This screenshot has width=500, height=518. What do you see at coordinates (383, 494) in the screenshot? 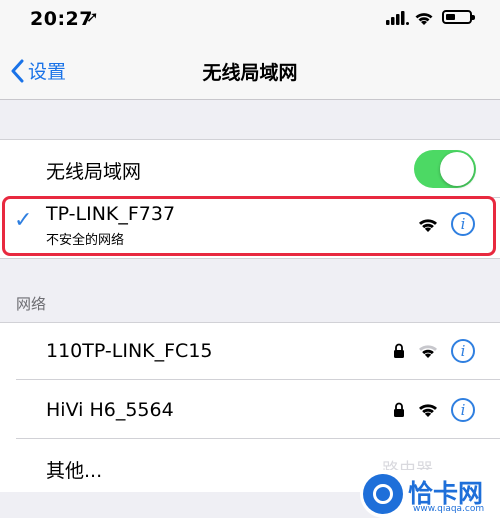
I see `watermark-logo-icon` at bounding box center [383, 494].